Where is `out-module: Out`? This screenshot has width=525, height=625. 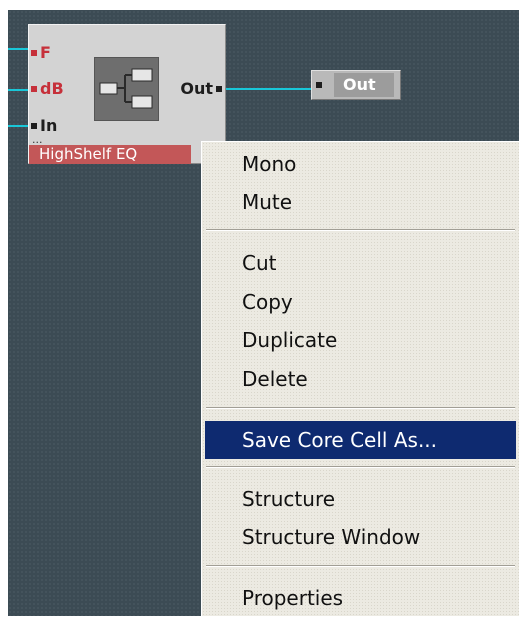 out-module: Out is located at coordinates (356, 85).